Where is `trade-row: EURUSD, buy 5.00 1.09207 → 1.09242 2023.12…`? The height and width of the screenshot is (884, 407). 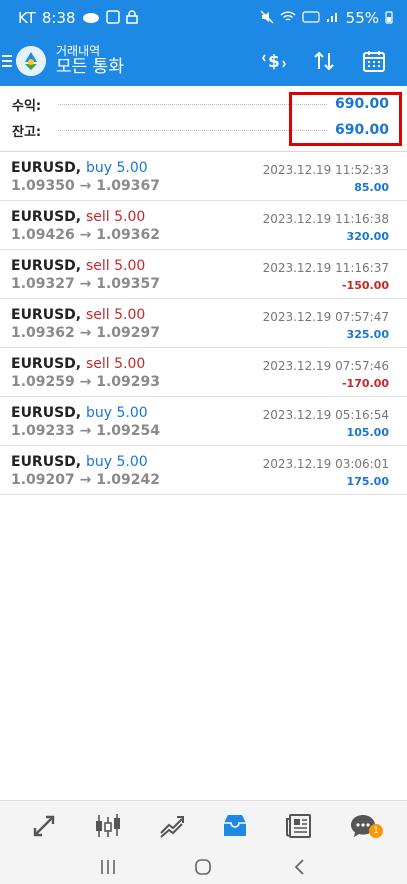 trade-row: EURUSD, buy 5.00 1.09207 → 1.09242 2023.12… is located at coordinates (203, 470).